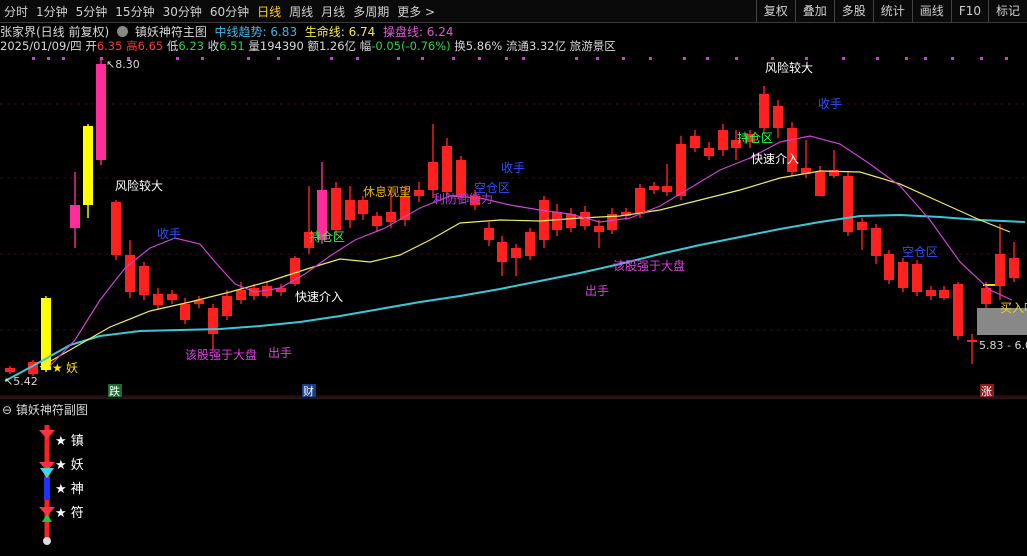 This screenshot has height=556, width=1027. I want to click on low-price-label: ↖5.42, so click(21, 381).